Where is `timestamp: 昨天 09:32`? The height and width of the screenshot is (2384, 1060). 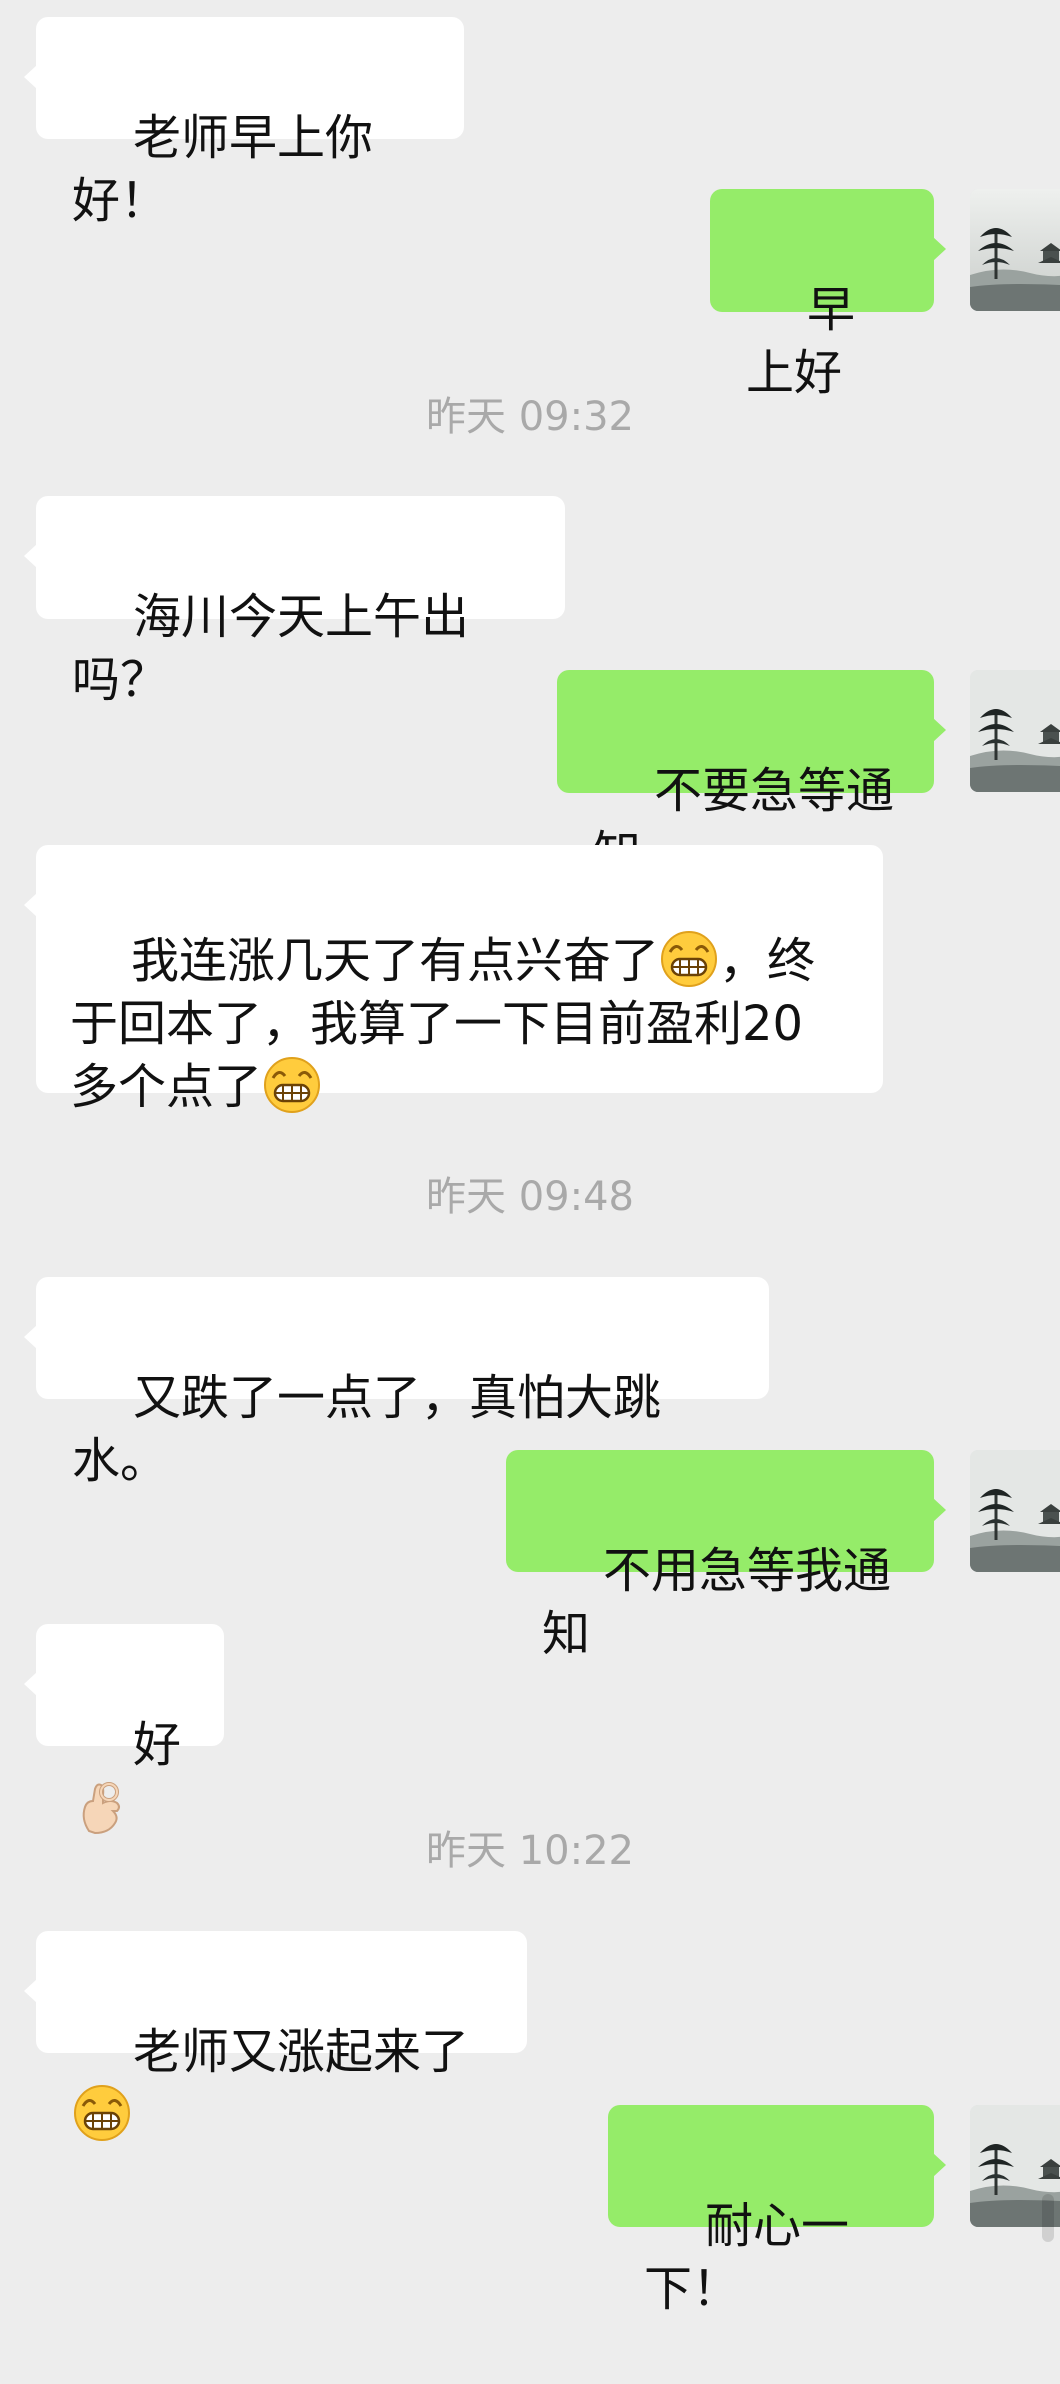 timestamp: 昨天 09:32 is located at coordinates (530, 417).